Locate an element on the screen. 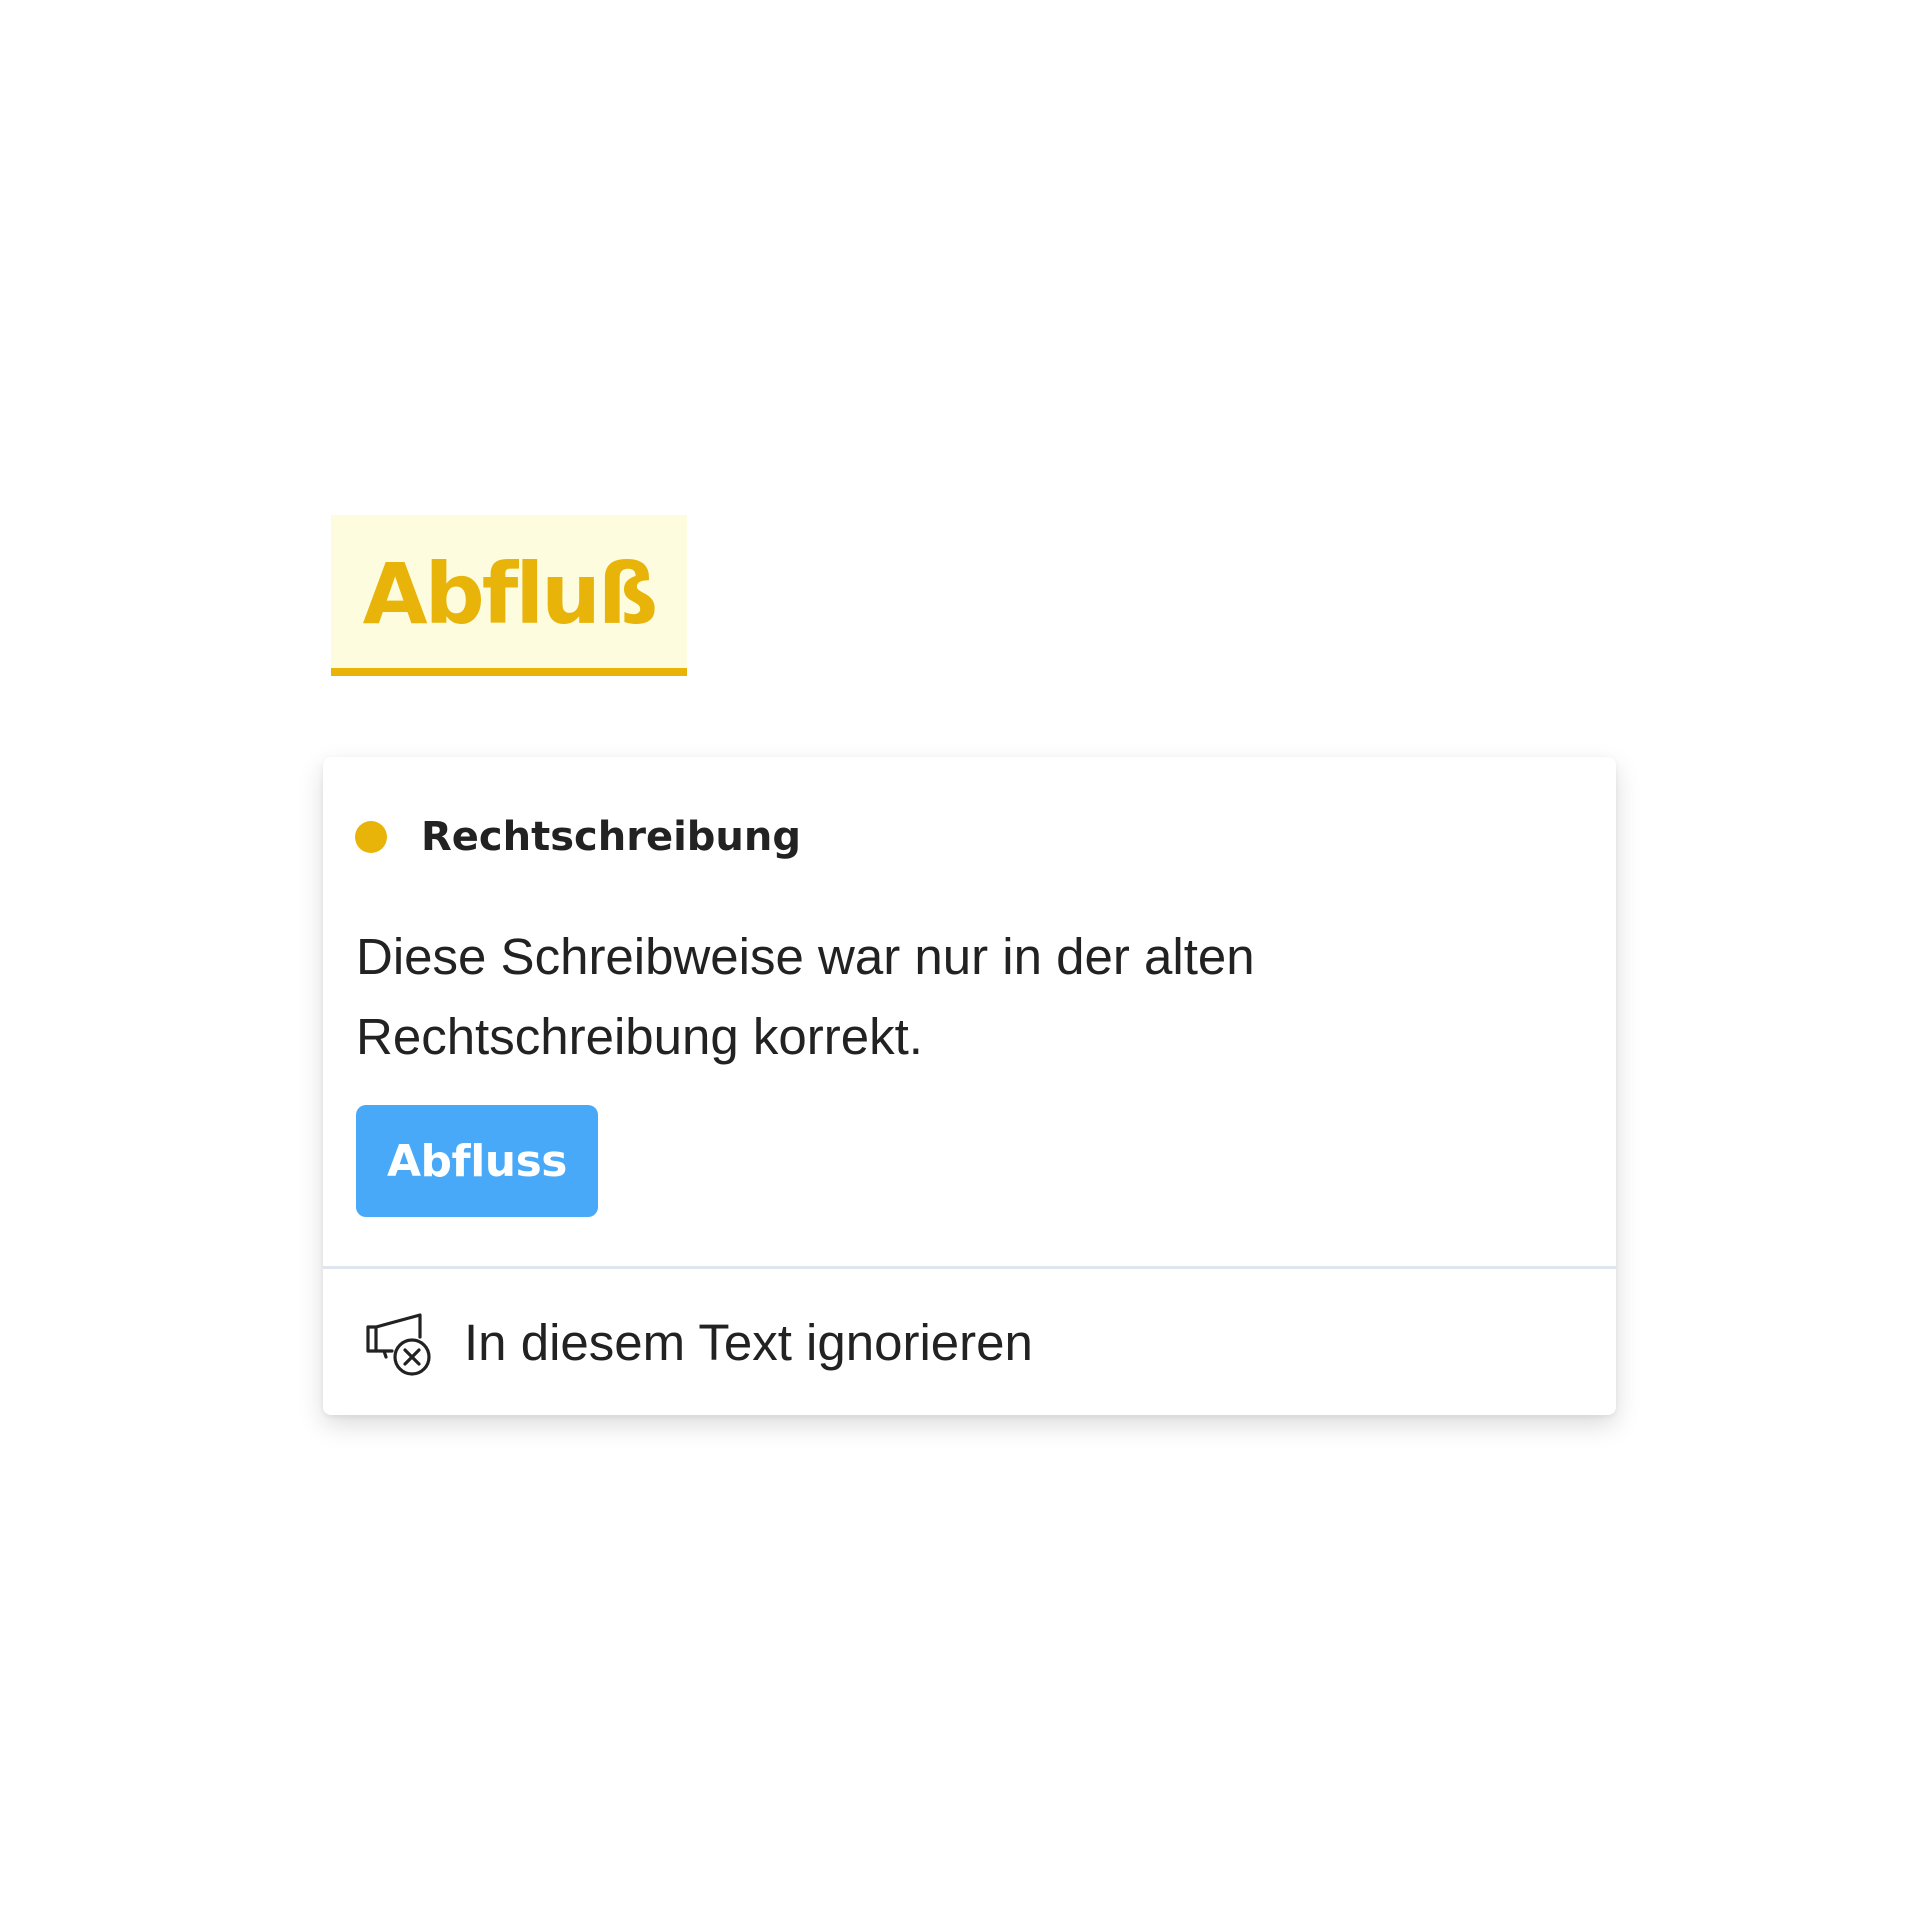  ignore-in-text-button: In diesem Text ignorieren is located at coordinates (969, 1342).